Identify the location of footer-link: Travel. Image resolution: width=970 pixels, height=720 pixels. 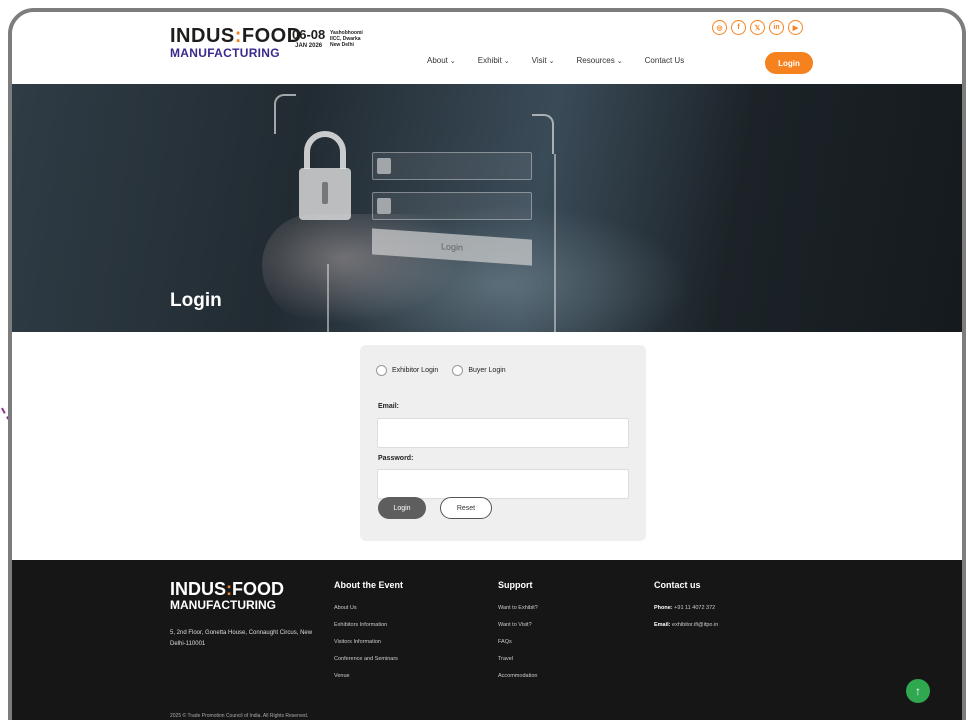
(518, 659).